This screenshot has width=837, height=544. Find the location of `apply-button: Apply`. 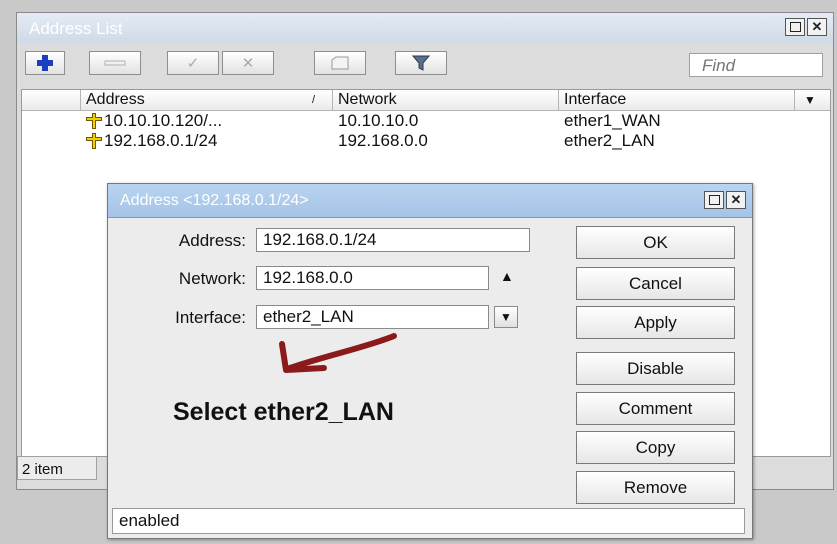

apply-button: Apply is located at coordinates (655, 322).